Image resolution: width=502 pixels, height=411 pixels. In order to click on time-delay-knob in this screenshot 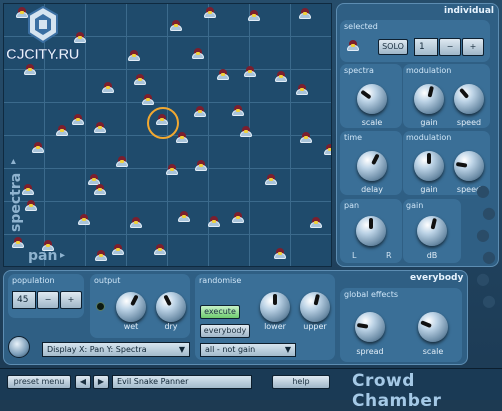, I will do `click(372, 166)`.